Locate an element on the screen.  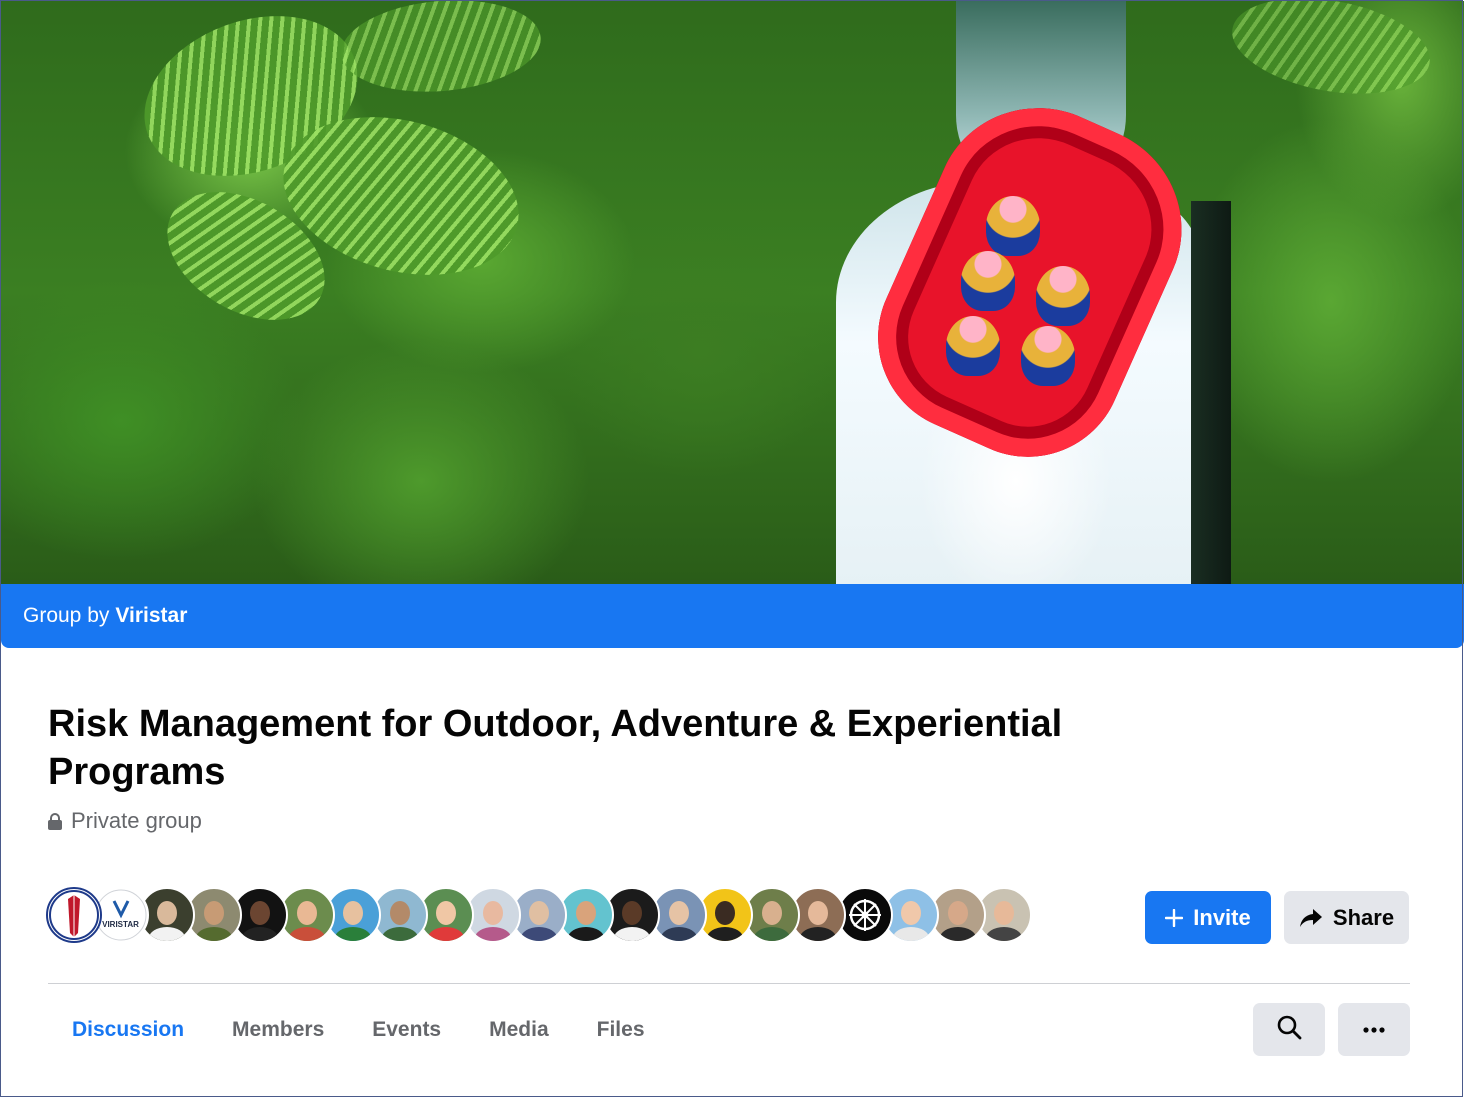
group-owner-bar: Group by Viristar is located at coordinates (732, 616).